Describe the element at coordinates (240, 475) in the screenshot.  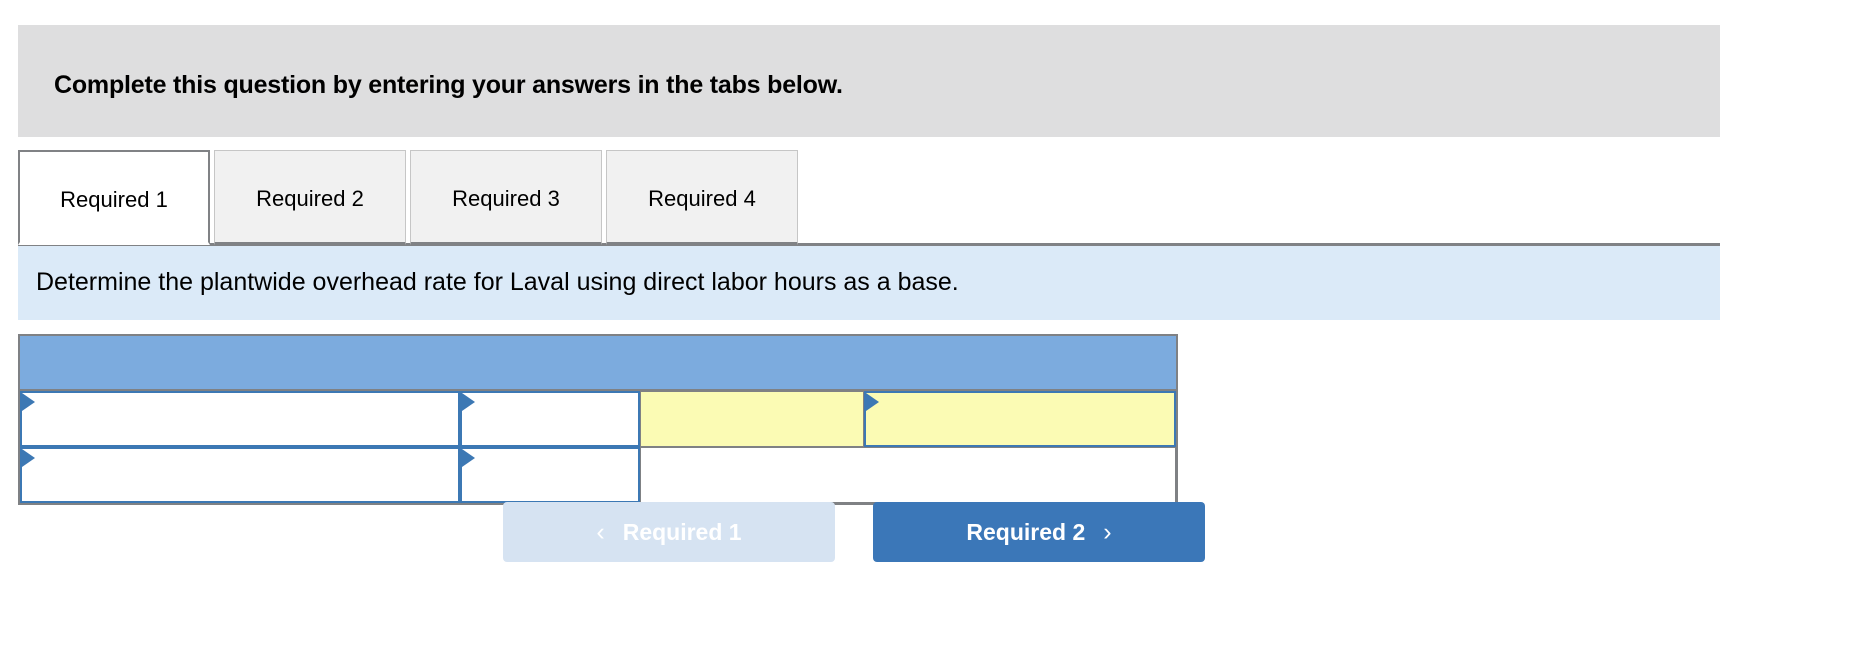
I see `answer-cell-r2c1` at that location.